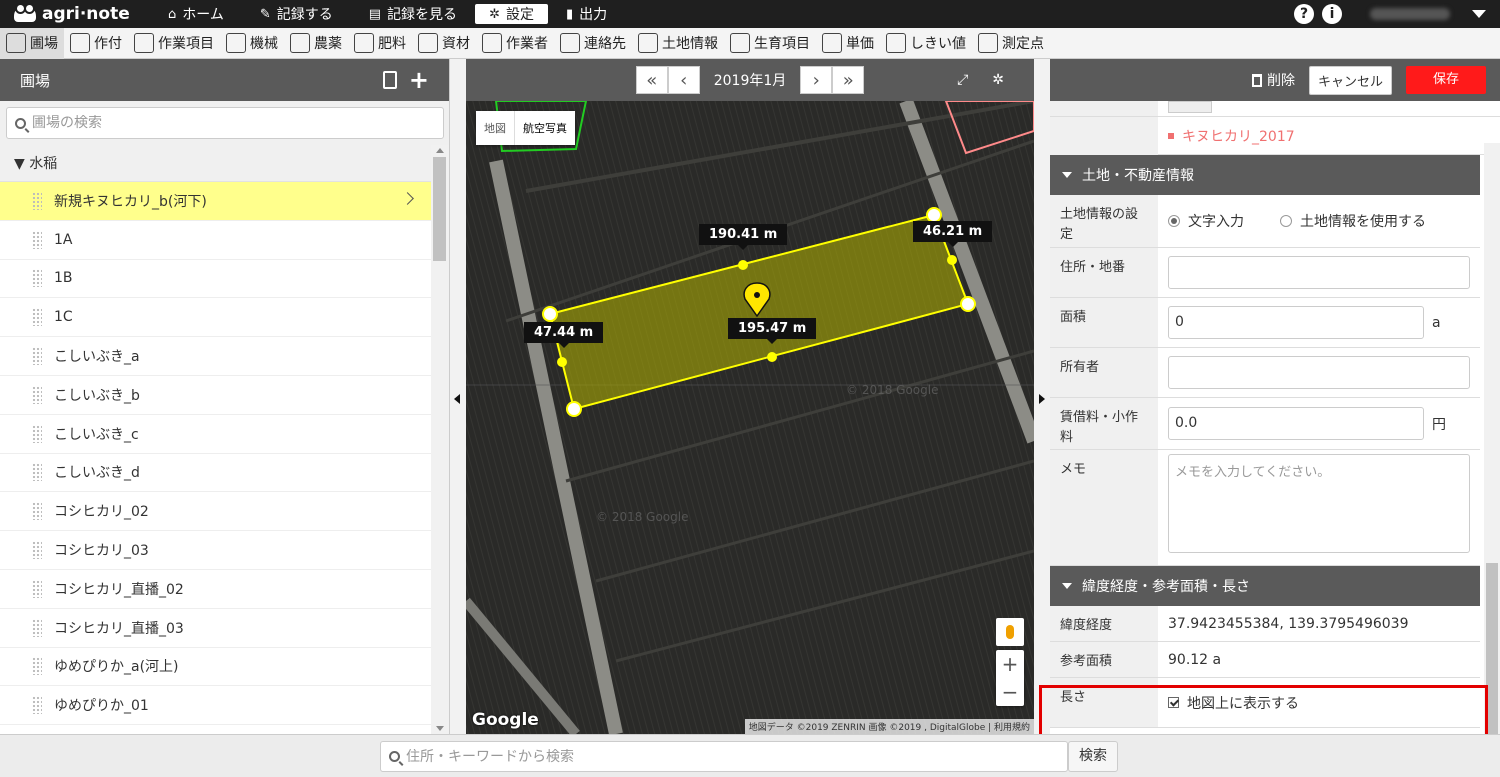  What do you see at coordinates (1190, 107) in the screenshot?
I see `truncated-button` at bounding box center [1190, 107].